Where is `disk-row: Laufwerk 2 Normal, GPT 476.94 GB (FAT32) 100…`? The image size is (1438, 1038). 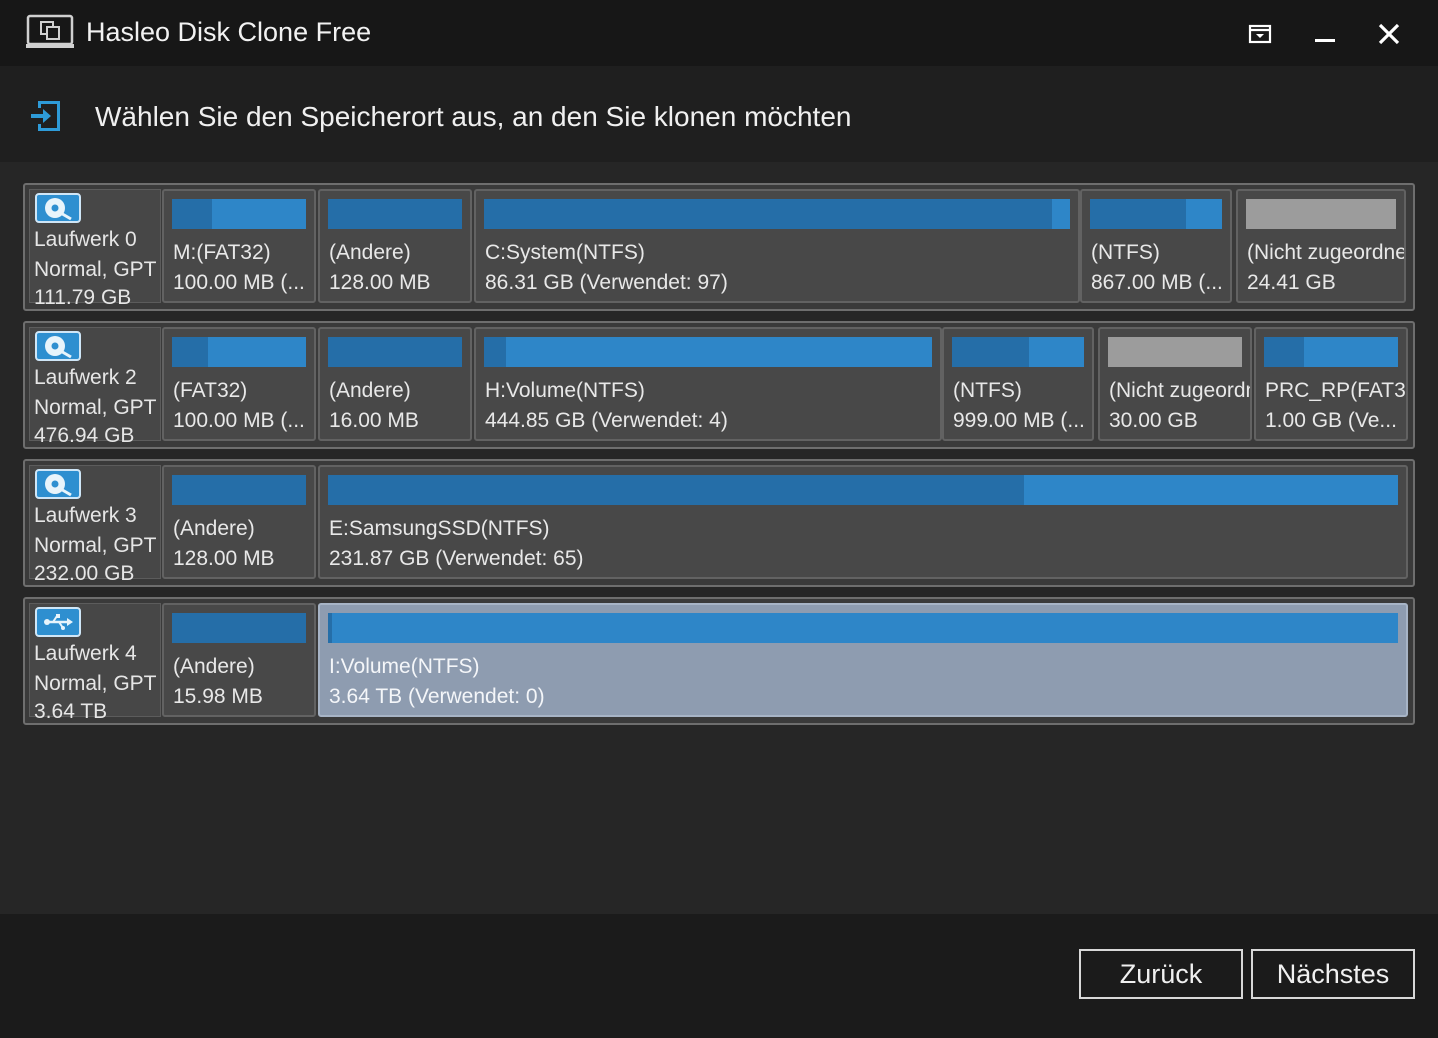
disk-row: Laufwerk 2 Normal, GPT 476.94 GB (FAT32) 100… is located at coordinates (719, 385).